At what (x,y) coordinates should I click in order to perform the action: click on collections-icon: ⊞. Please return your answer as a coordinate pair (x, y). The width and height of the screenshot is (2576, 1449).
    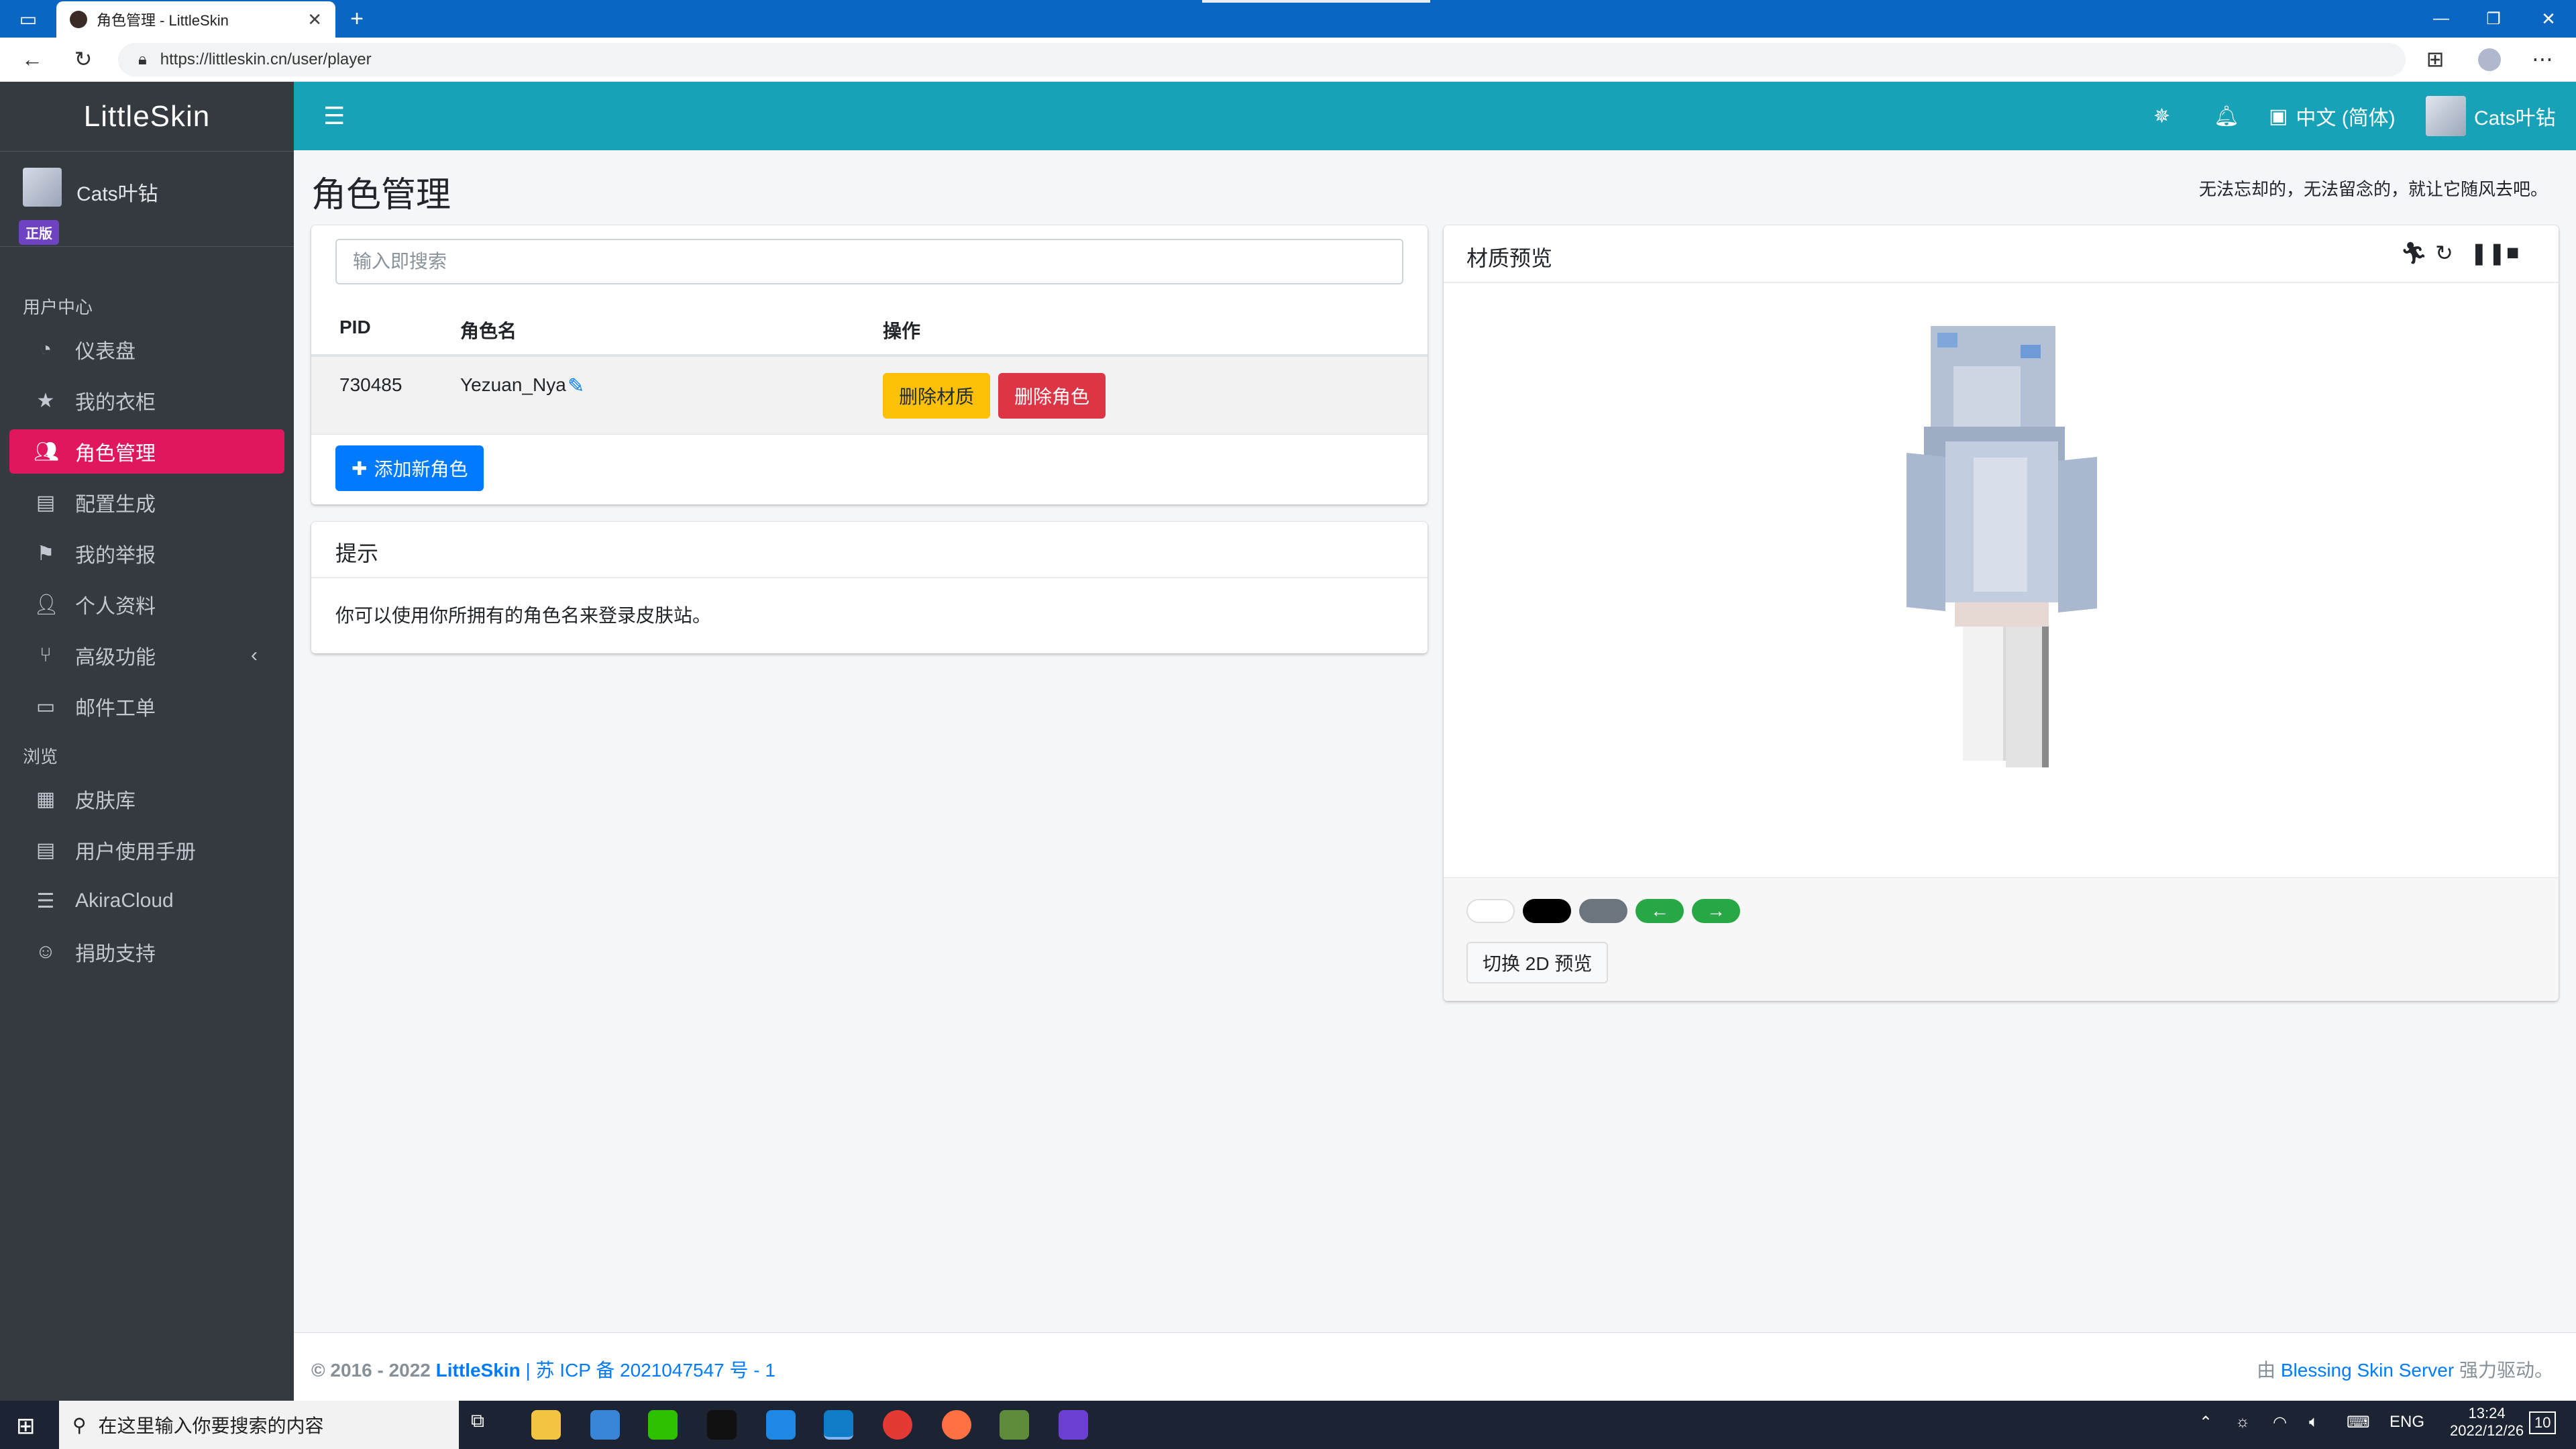
    Looking at the image, I should click on (2435, 59).